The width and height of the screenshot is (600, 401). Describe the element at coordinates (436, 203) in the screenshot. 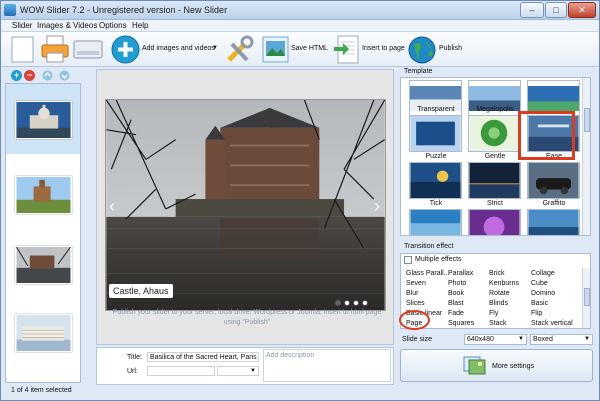

I see `template-name-tick: Tick` at that location.